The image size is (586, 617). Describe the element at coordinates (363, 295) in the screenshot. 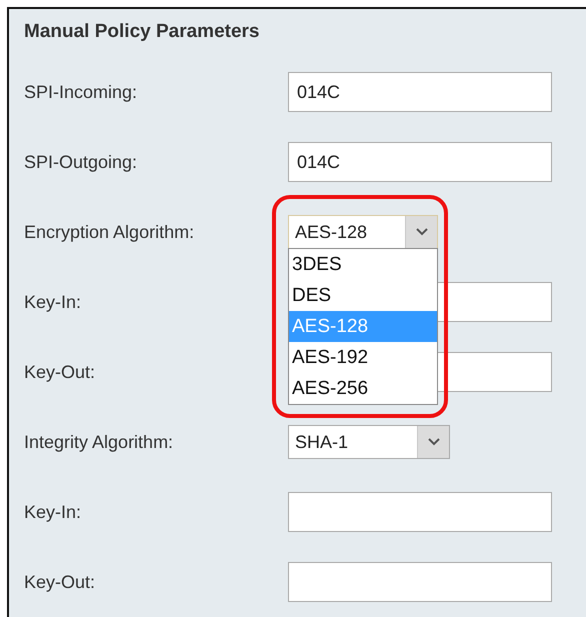

I see `dropdown-option: DES` at that location.